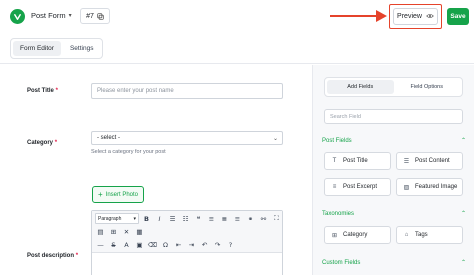 This screenshot has height=275, width=474. What do you see at coordinates (409, 16) in the screenshot?
I see `preview-label: Preview` at bounding box center [409, 16].